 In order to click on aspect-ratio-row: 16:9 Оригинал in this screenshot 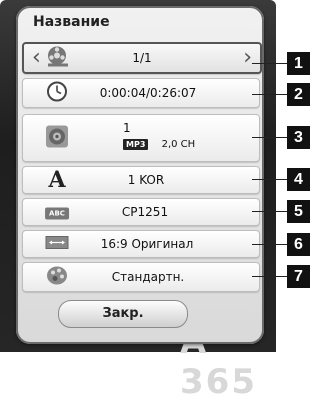, I will do `click(141, 244)`.